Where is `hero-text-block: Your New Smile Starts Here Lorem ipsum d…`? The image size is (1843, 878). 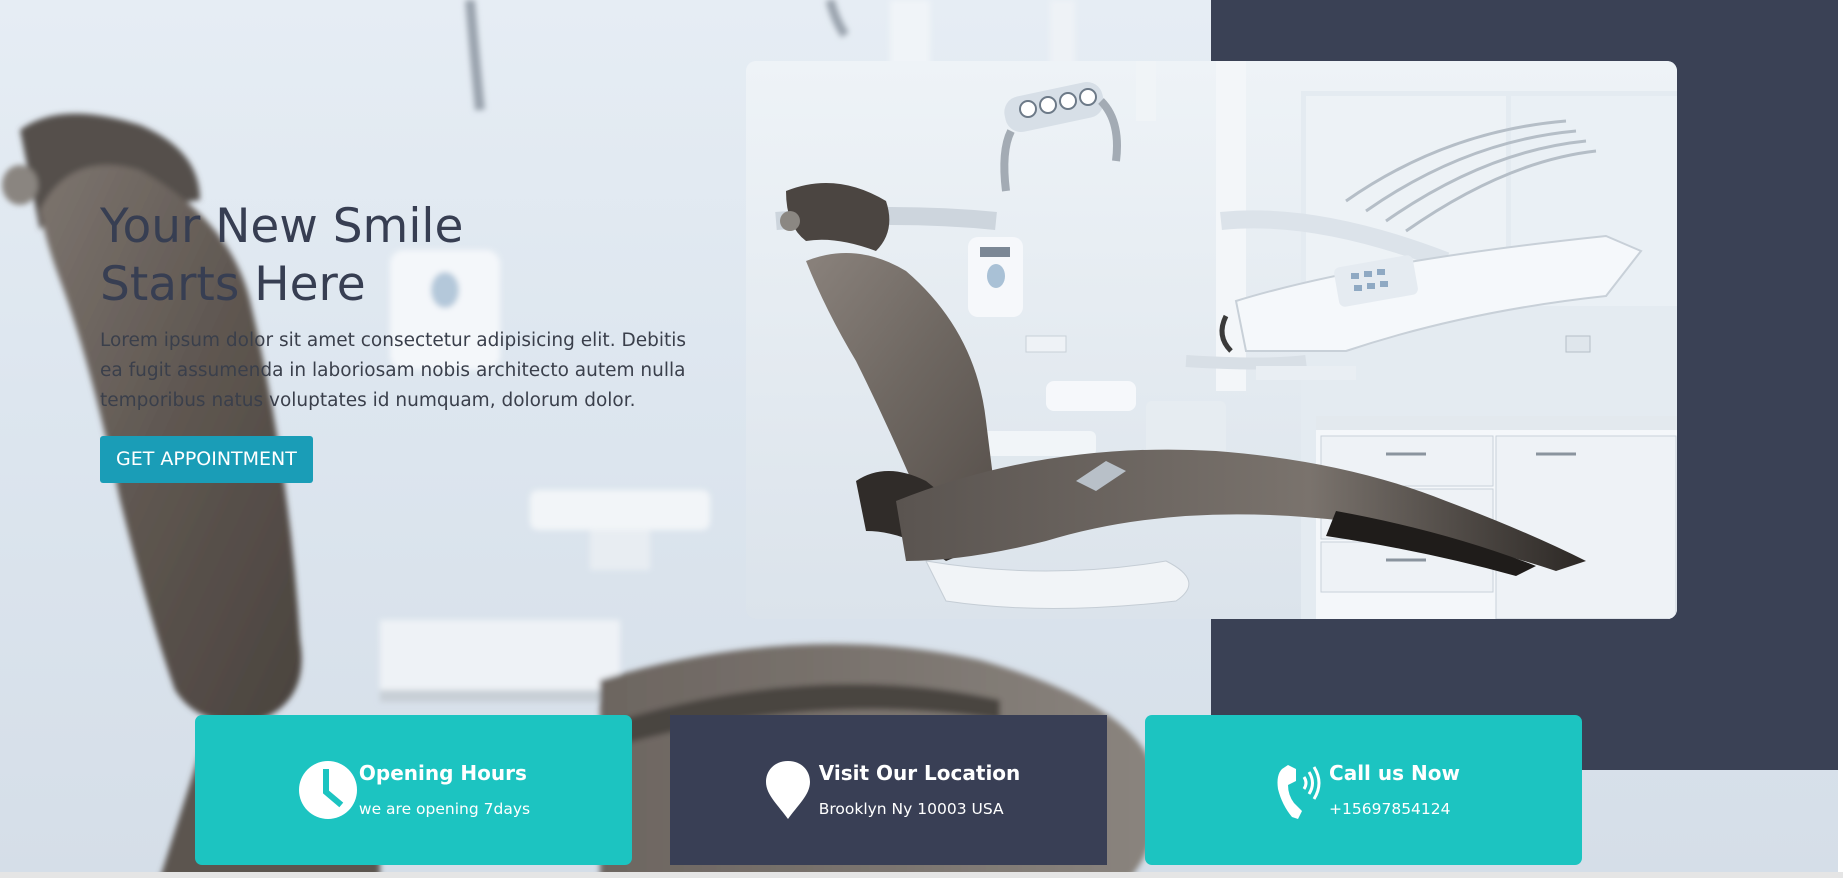 hero-text-block: Your New Smile Starts Here Lorem ipsum d… is located at coordinates (400, 340).